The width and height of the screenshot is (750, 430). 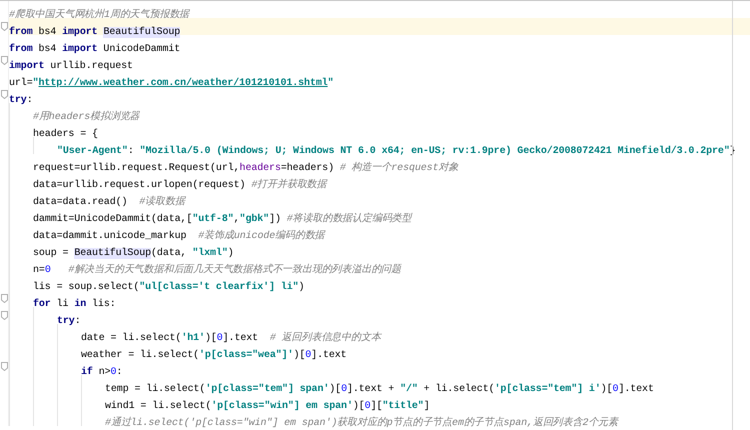 I want to click on code-line: data=dammit.unicode_markup #装饰成unicode编码的数据, so click(x=179, y=233).